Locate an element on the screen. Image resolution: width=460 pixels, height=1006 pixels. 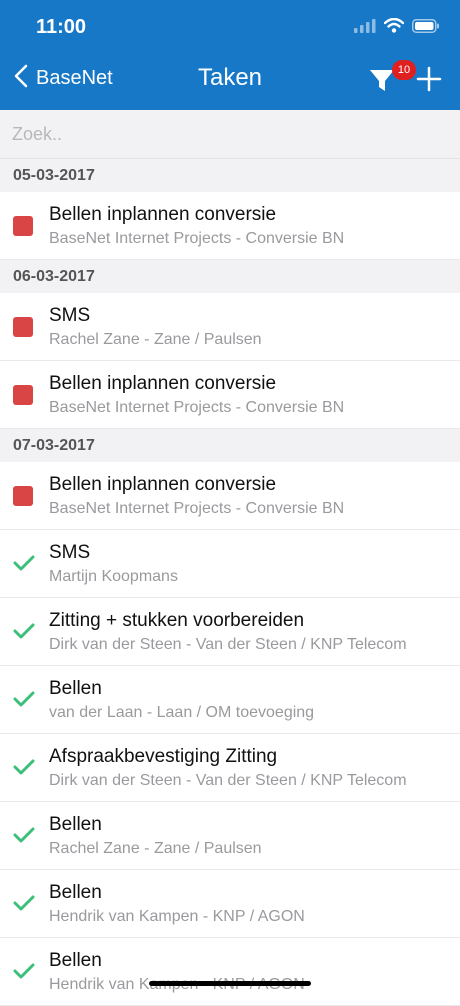
wifi-icon is located at coordinates (394, 27).